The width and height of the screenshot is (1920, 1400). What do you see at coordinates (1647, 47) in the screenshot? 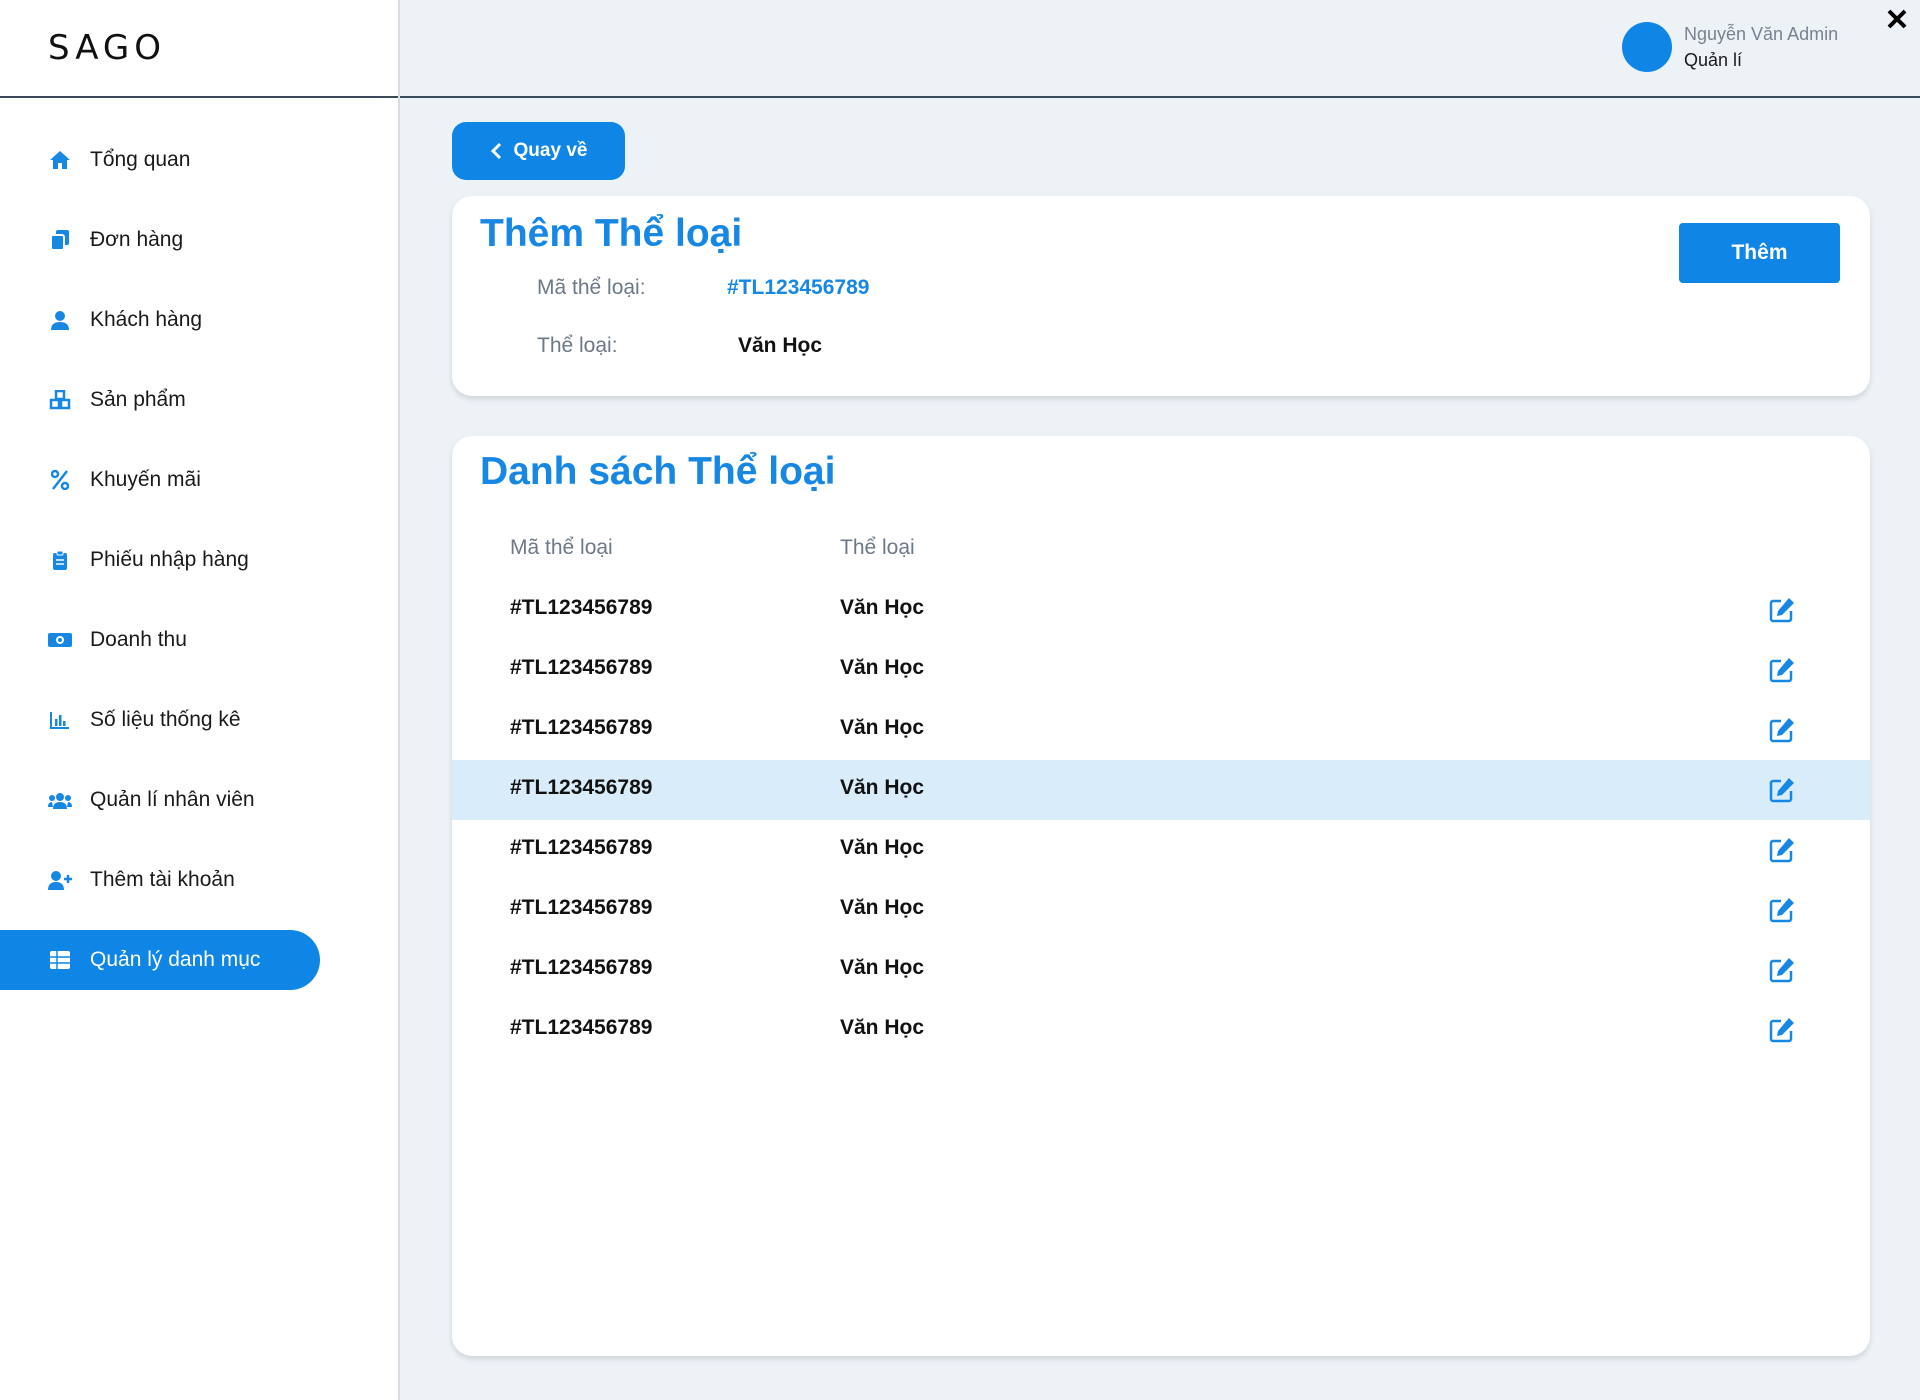
I see `avatar` at bounding box center [1647, 47].